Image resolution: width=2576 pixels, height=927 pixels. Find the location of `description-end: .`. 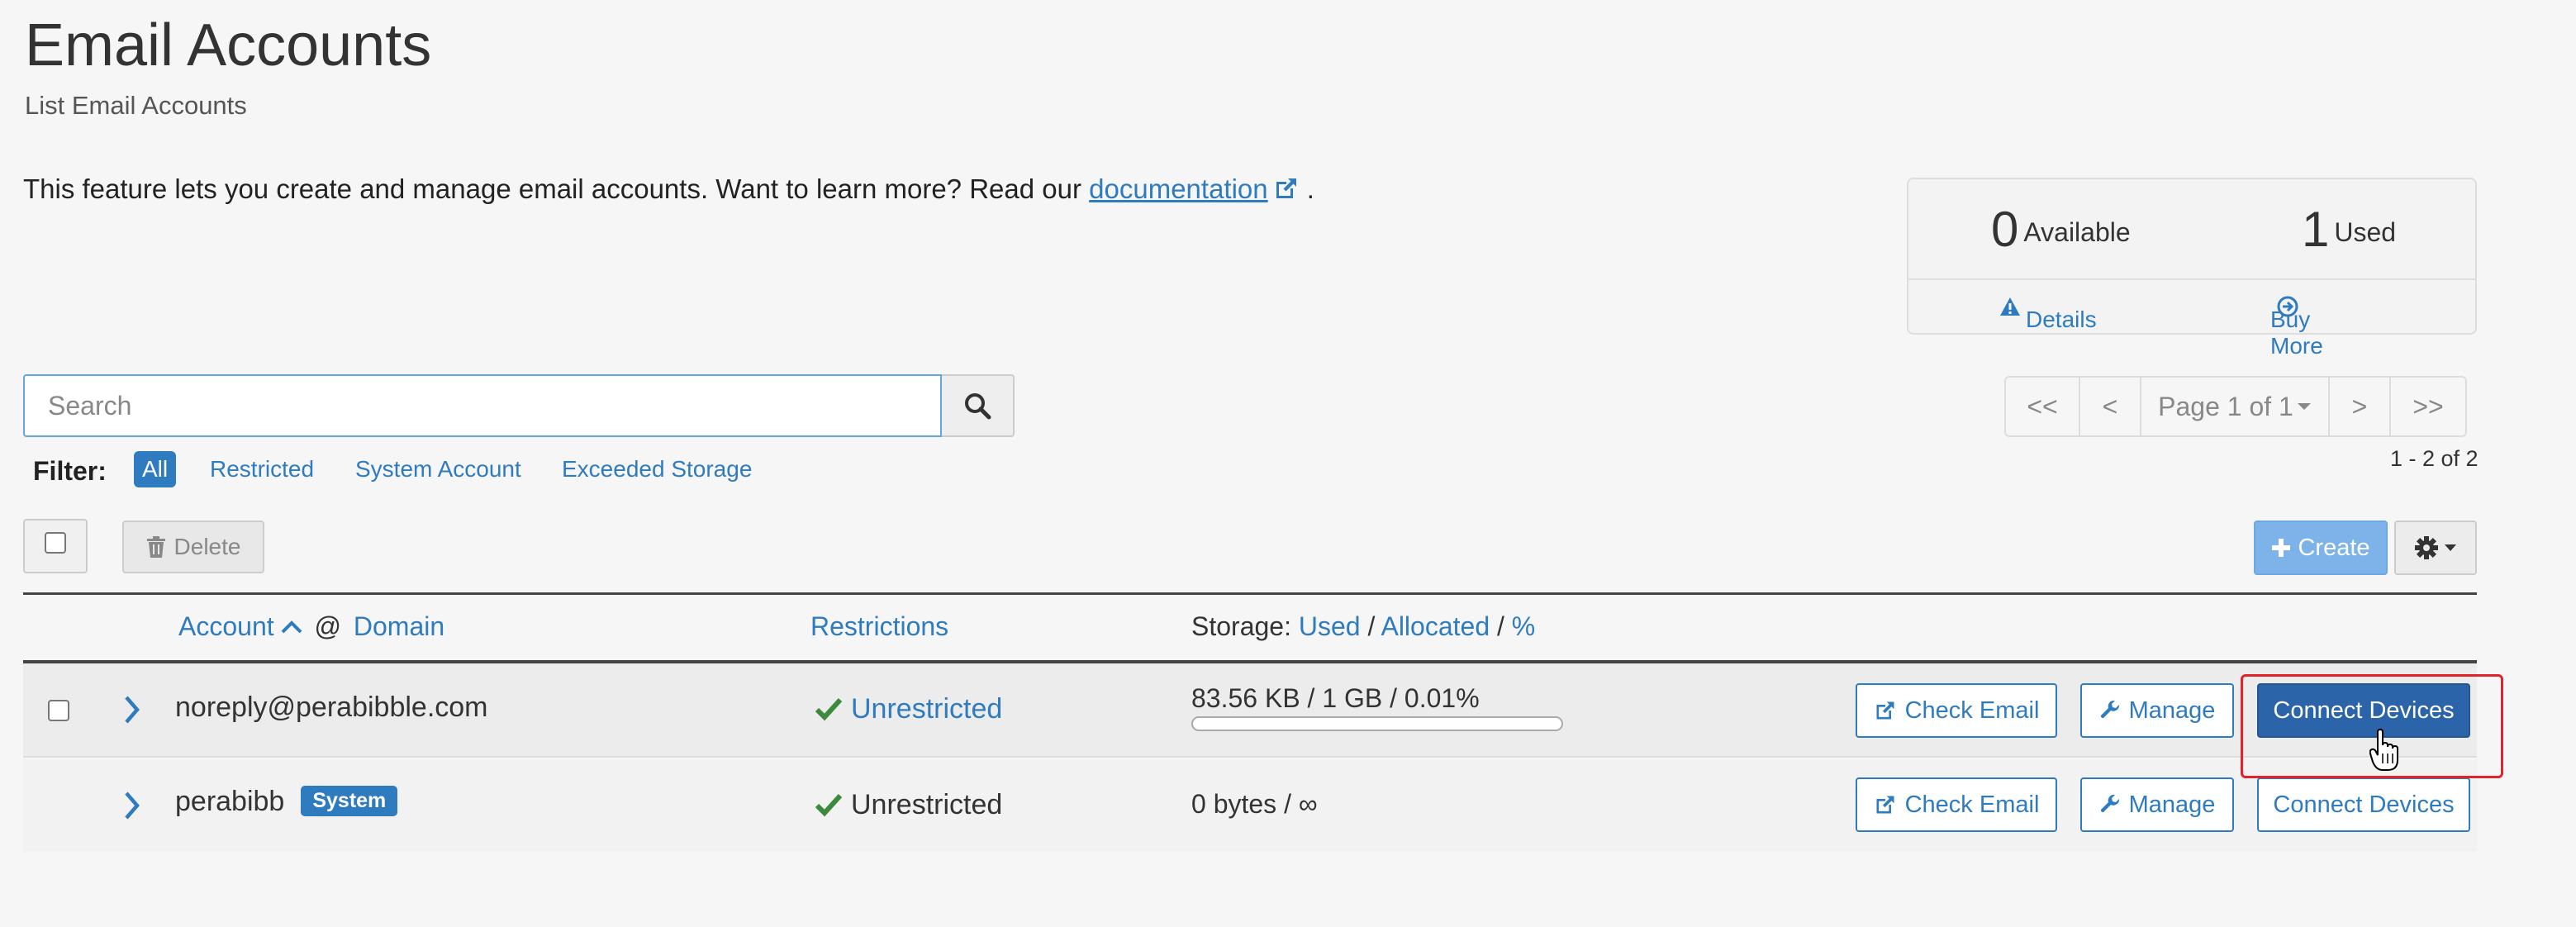

description-end: . is located at coordinates (1310, 189).